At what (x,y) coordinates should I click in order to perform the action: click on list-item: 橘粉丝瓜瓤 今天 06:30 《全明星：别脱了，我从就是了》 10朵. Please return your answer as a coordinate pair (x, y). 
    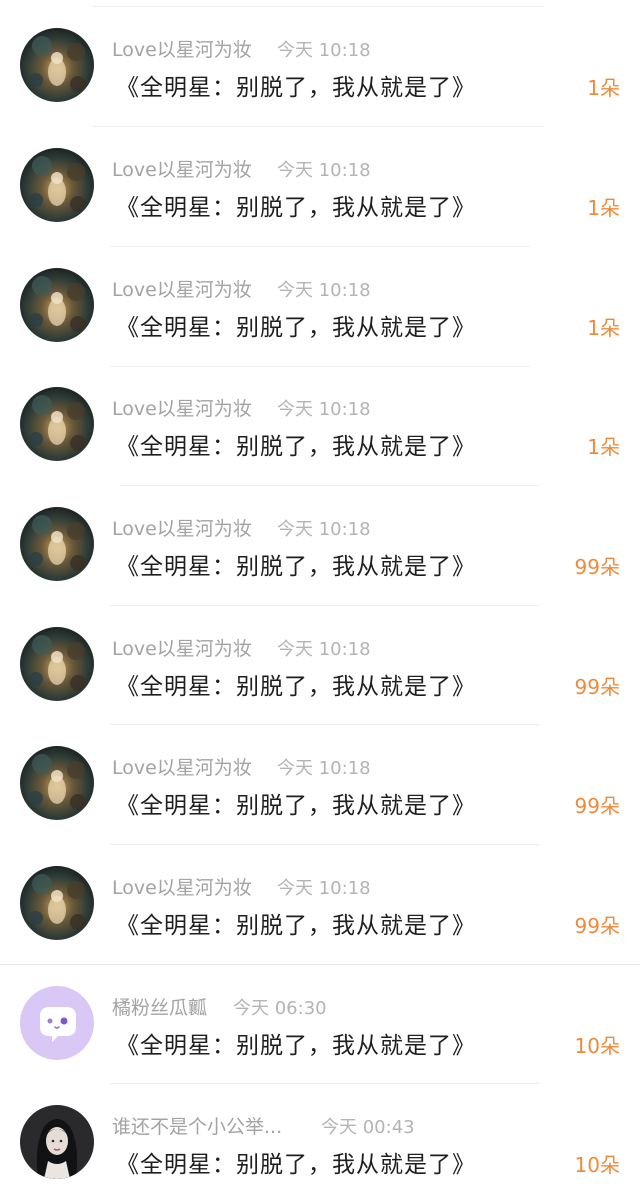
    Looking at the image, I should click on (320, 1017).